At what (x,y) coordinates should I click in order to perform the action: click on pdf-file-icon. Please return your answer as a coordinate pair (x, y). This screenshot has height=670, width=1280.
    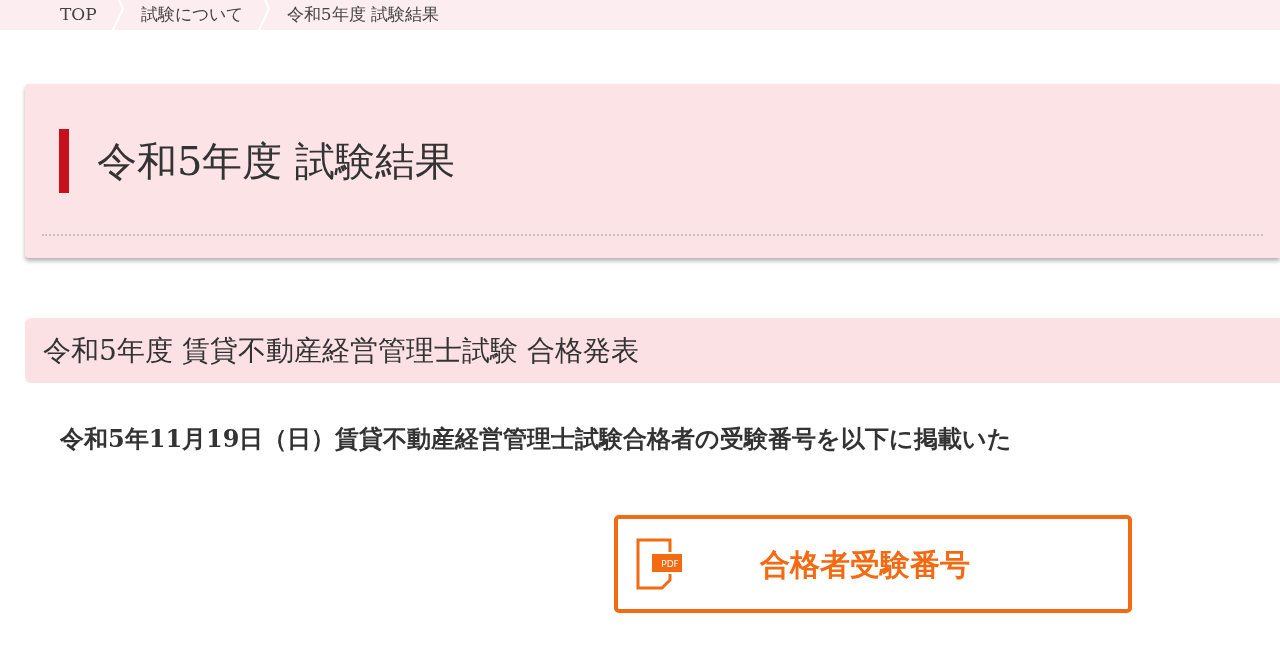
    Looking at the image, I should click on (659, 564).